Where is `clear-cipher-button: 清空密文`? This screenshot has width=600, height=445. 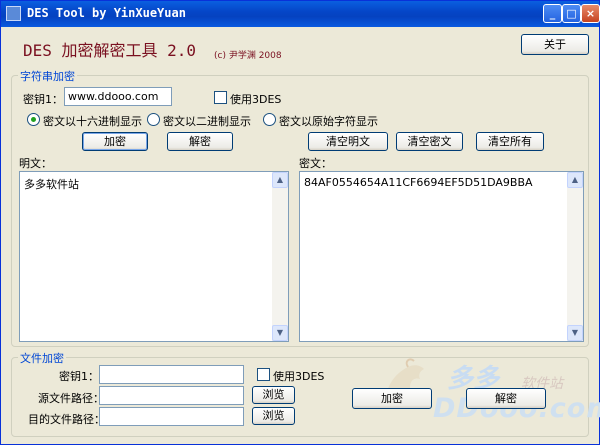
clear-cipher-button: 清空密文 is located at coordinates (429, 141).